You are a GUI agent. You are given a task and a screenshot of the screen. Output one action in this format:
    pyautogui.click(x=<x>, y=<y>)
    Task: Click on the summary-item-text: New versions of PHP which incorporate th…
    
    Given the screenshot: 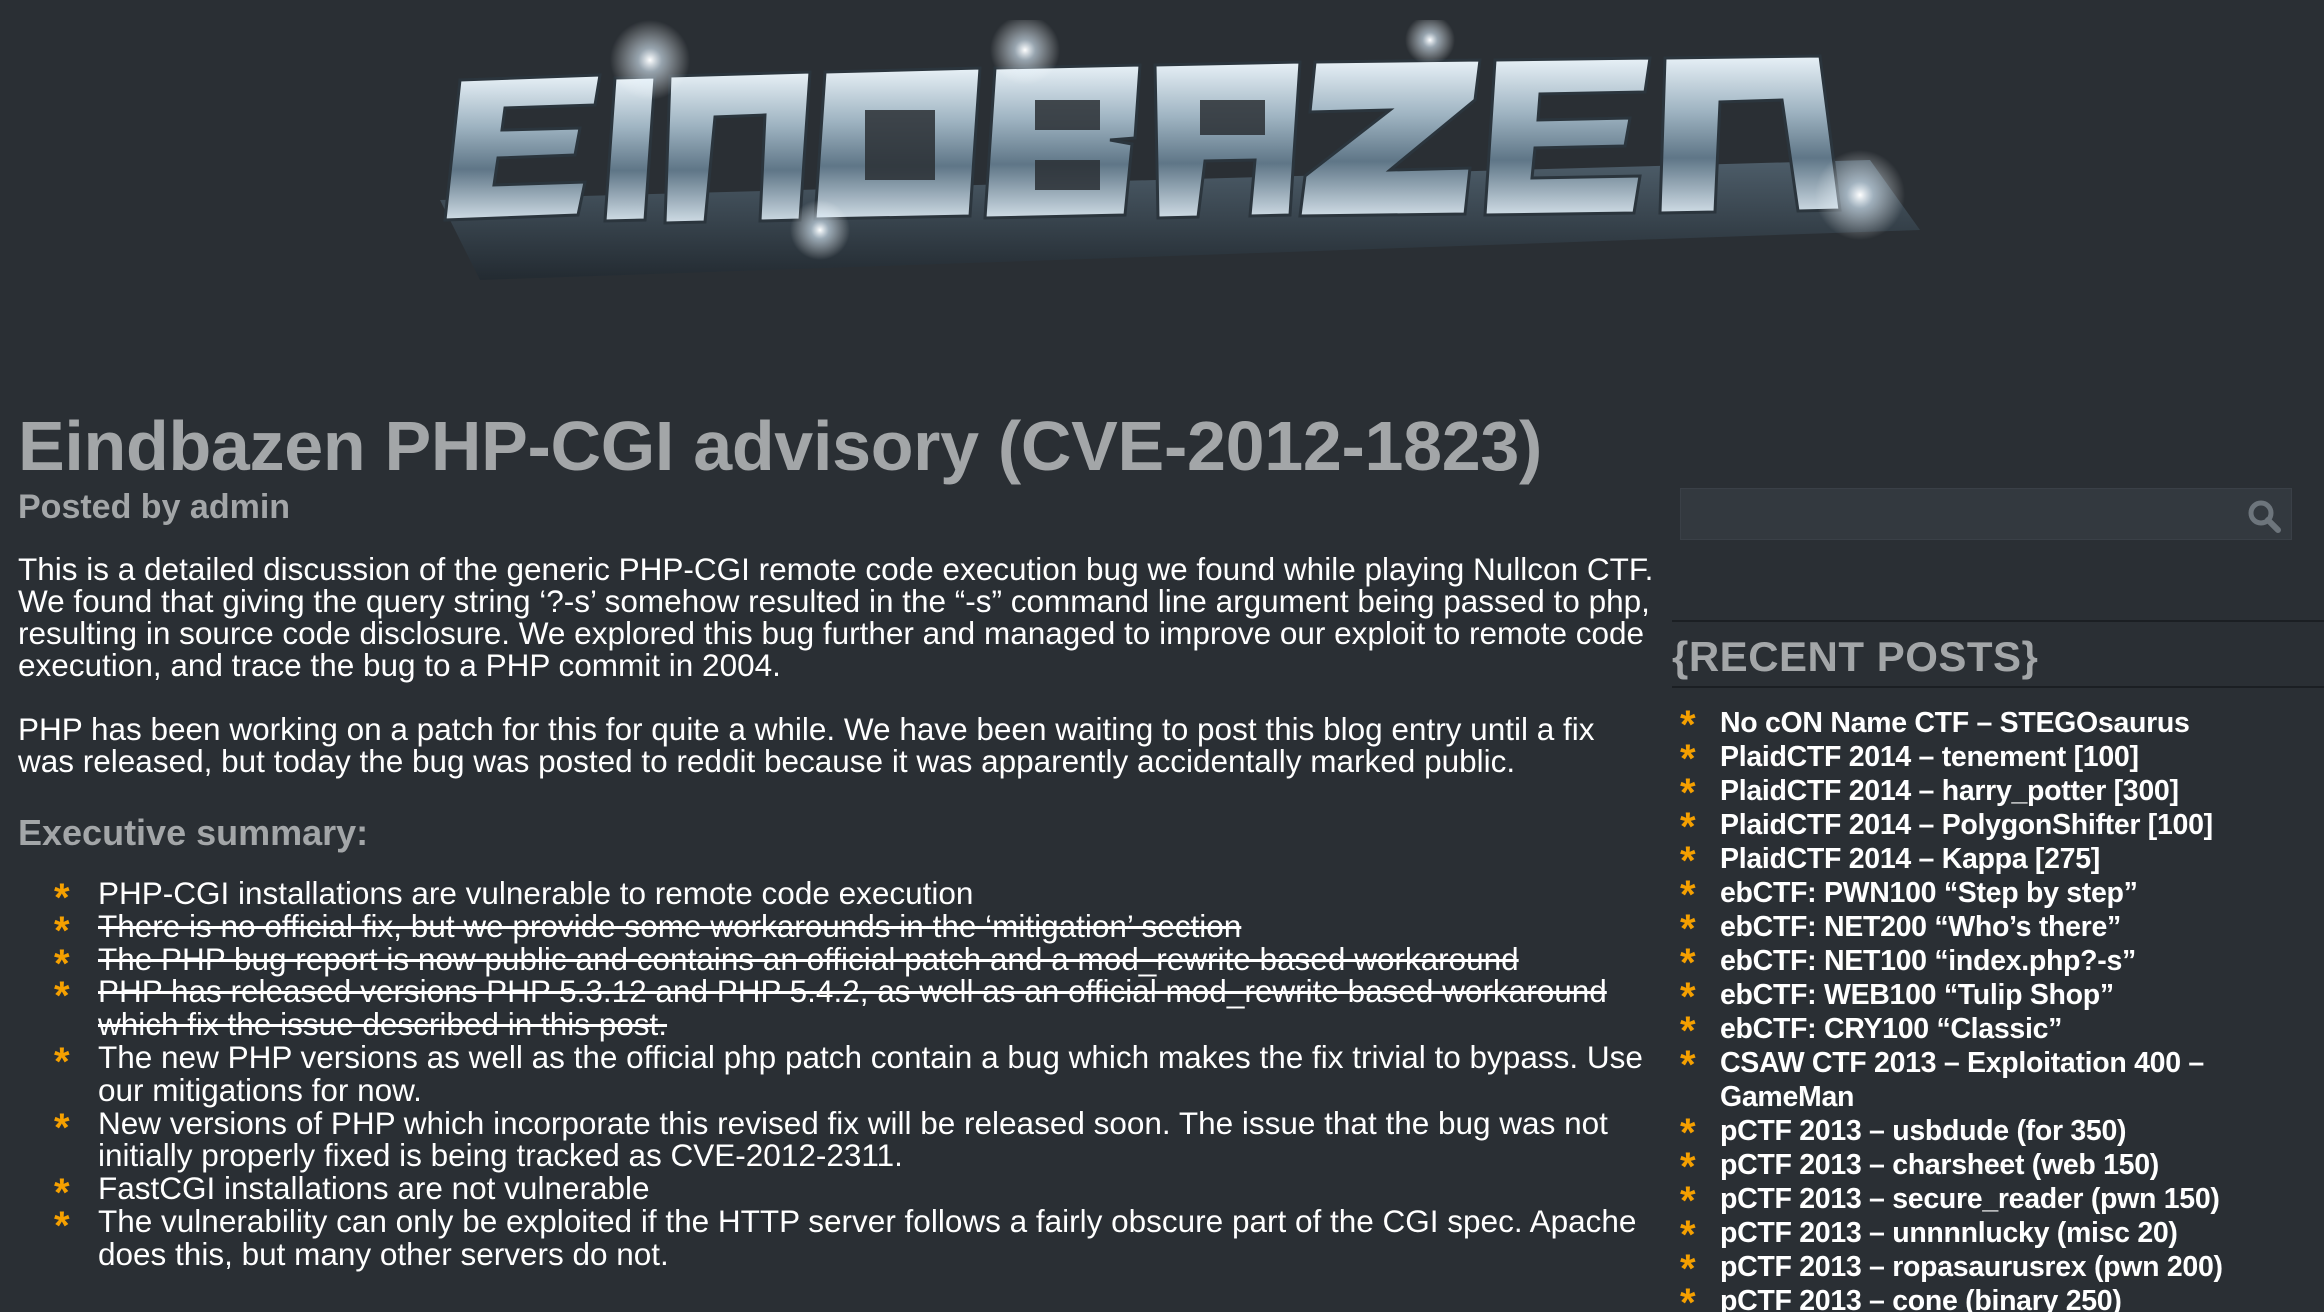 What is the action you would take?
    pyautogui.click(x=853, y=1139)
    